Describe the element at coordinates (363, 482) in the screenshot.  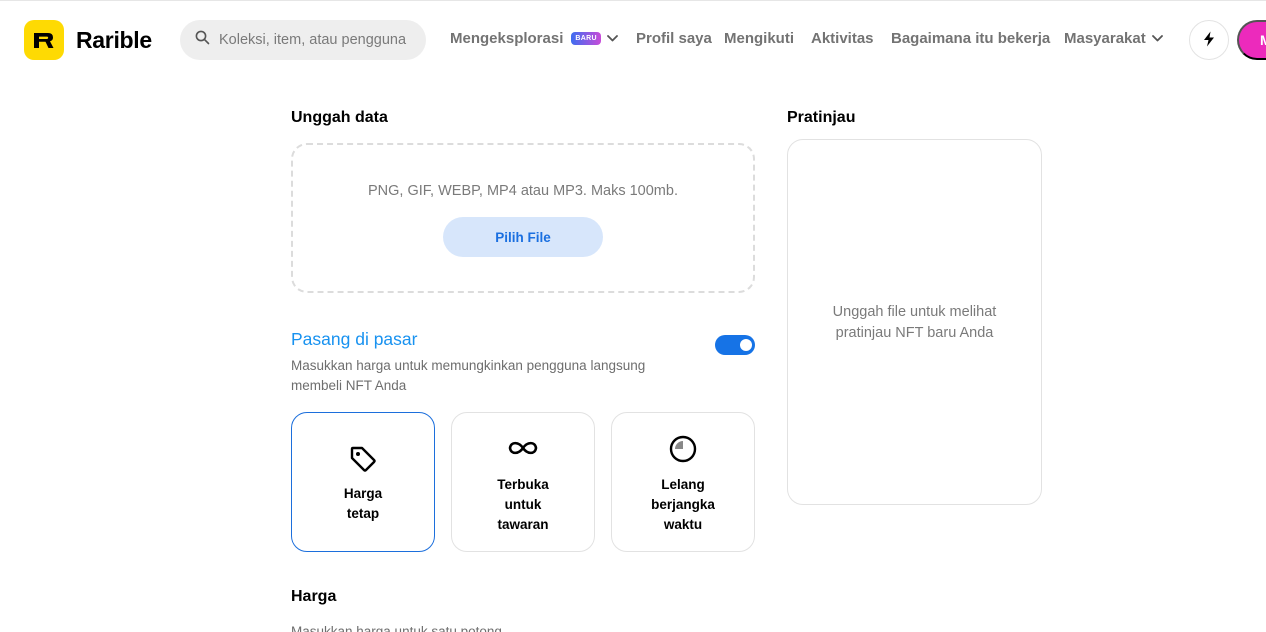
I see `option-fixed-price: Harga tetap` at that location.